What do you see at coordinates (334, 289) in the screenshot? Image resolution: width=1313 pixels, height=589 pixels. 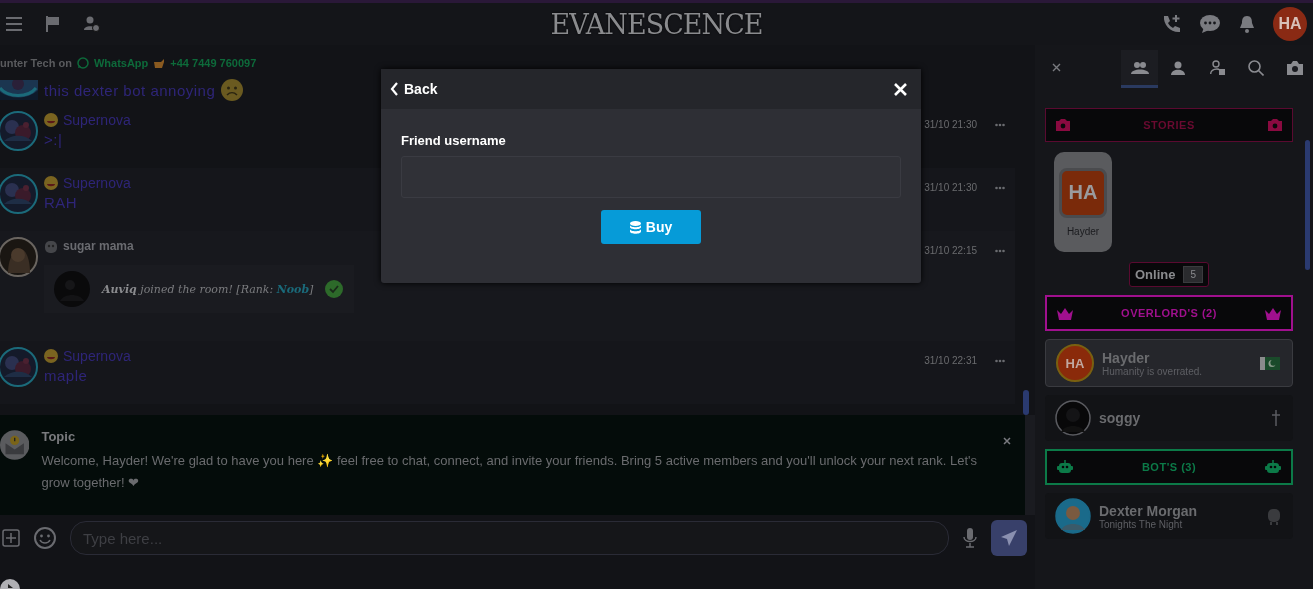 I see `check-icon` at bounding box center [334, 289].